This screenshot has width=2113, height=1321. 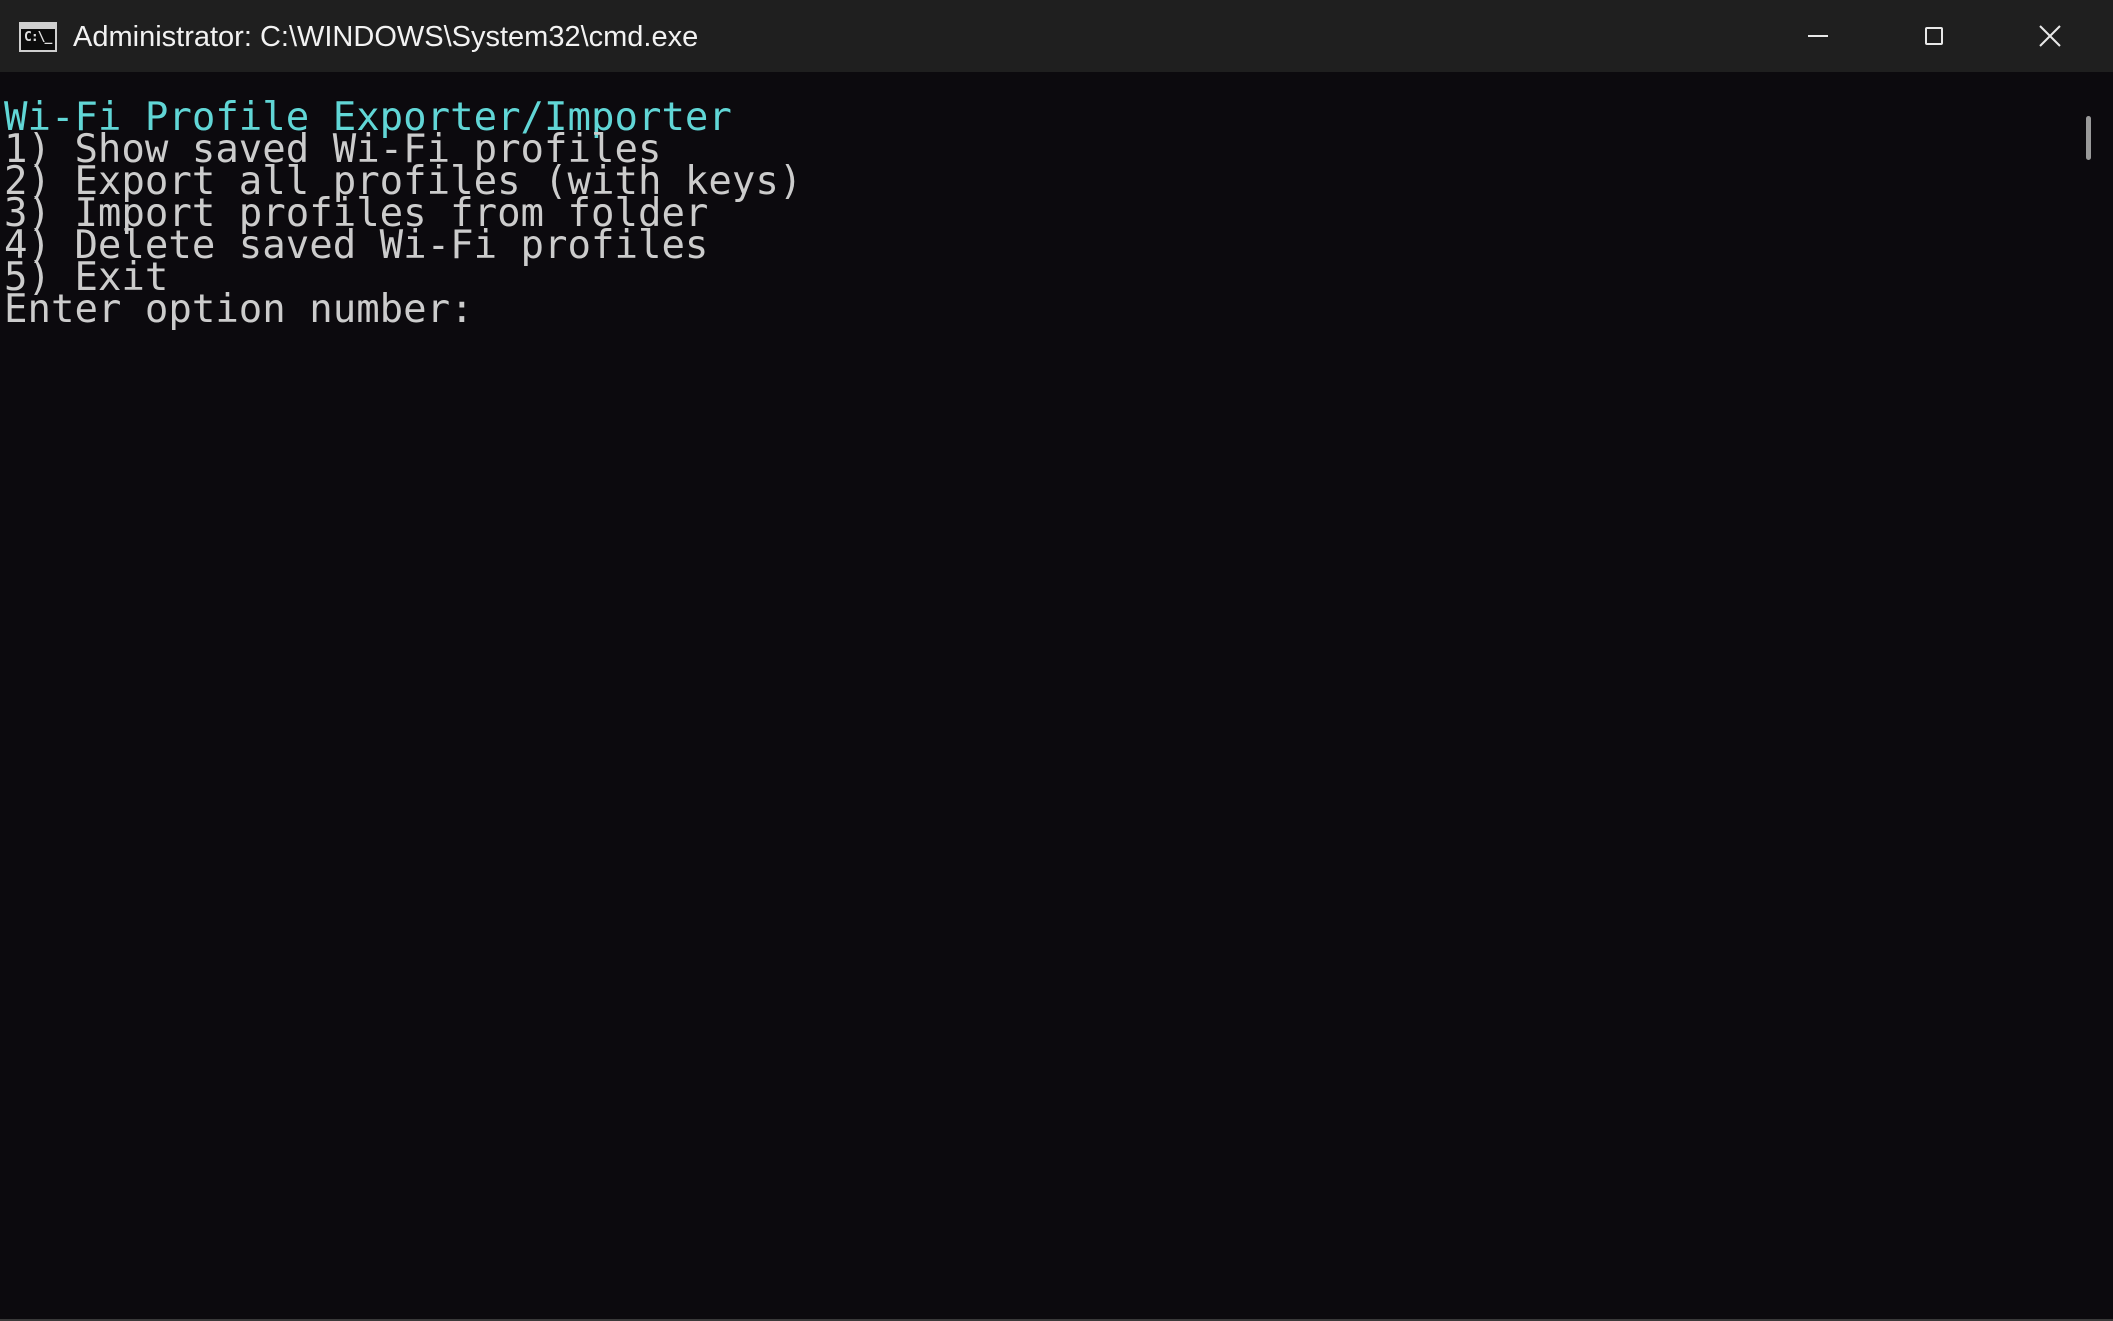 What do you see at coordinates (2088, 138) in the screenshot?
I see `scrollbar-thumb` at bounding box center [2088, 138].